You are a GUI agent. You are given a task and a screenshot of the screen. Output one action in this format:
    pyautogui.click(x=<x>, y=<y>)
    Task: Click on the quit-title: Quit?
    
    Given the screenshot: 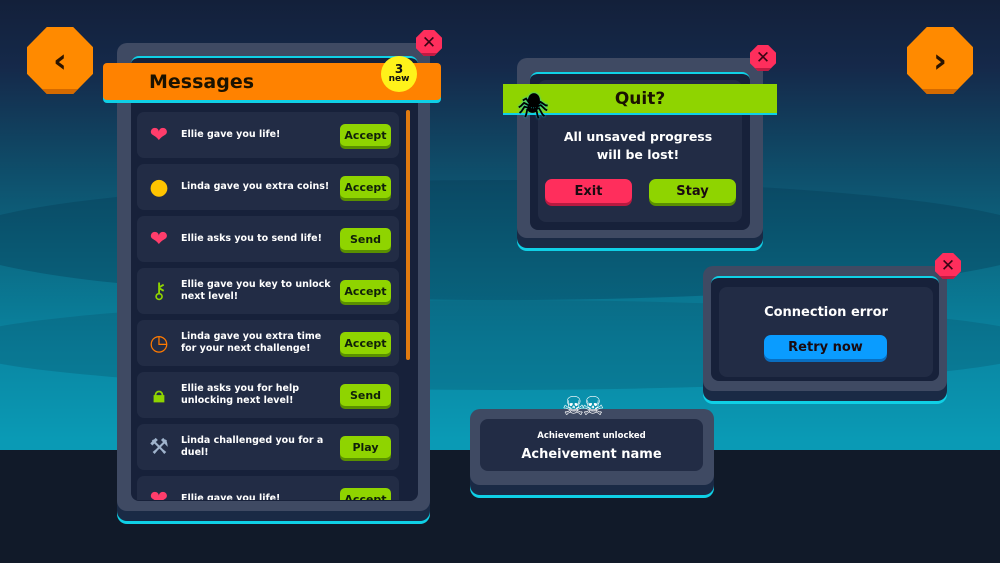 What is the action you would take?
    pyautogui.click(x=640, y=98)
    